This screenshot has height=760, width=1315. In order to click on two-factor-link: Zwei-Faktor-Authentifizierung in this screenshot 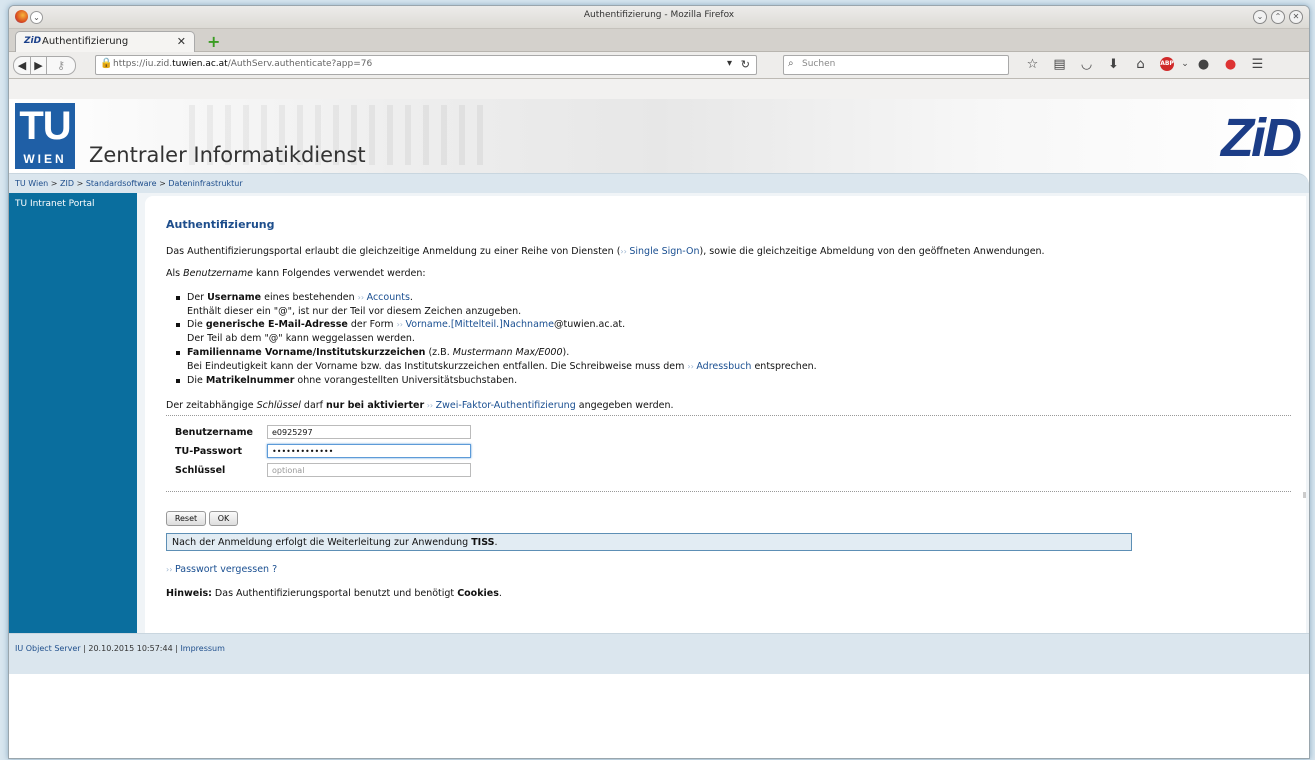, I will do `click(506, 405)`.